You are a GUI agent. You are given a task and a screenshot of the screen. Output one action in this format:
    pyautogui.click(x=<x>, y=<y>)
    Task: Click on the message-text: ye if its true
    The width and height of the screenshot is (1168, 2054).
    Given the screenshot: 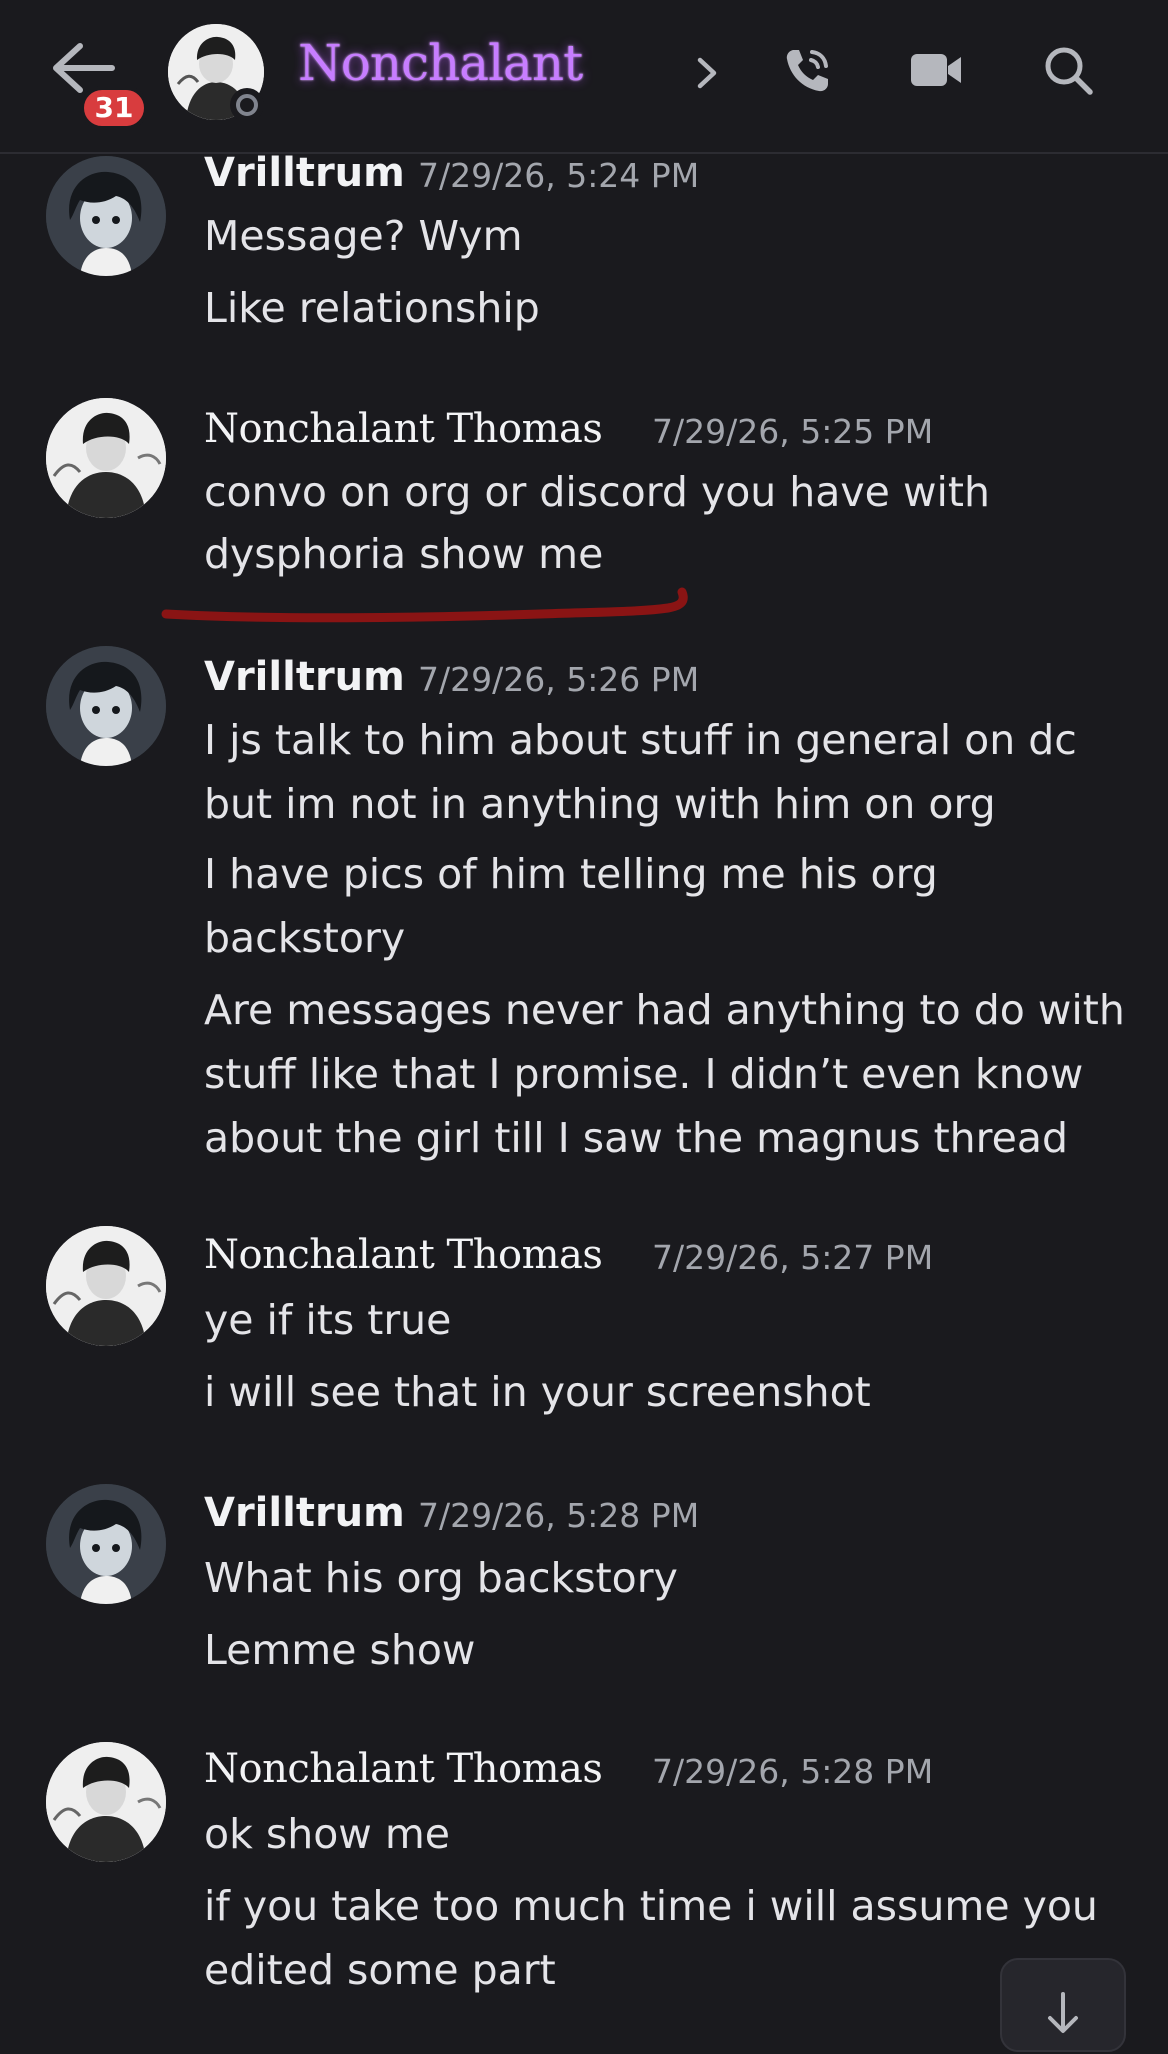 What is the action you would take?
    pyautogui.click(x=328, y=1320)
    